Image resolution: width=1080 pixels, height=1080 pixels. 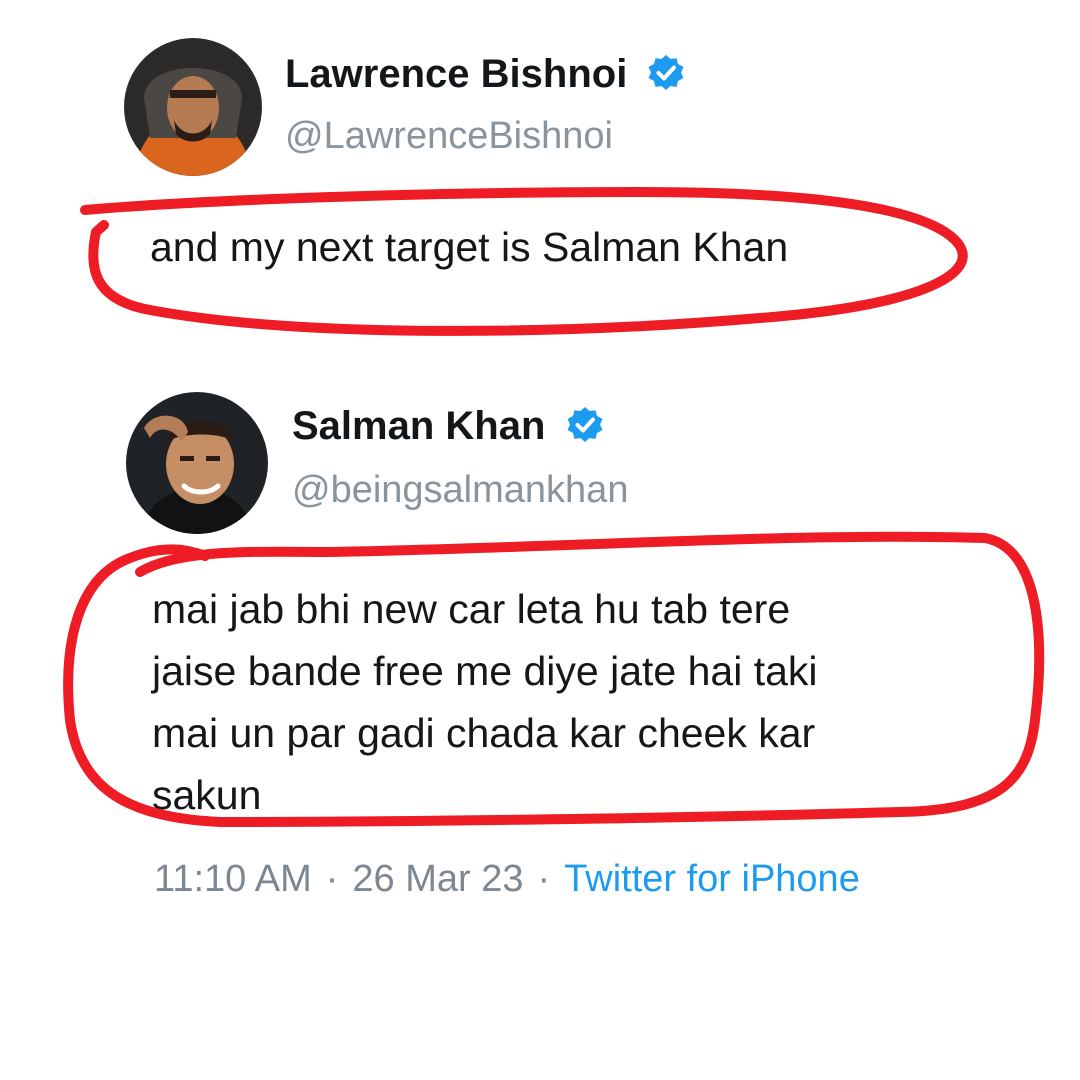 I want to click on tweet-text: and my next target is Salman Khan, so click(x=469, y=247).